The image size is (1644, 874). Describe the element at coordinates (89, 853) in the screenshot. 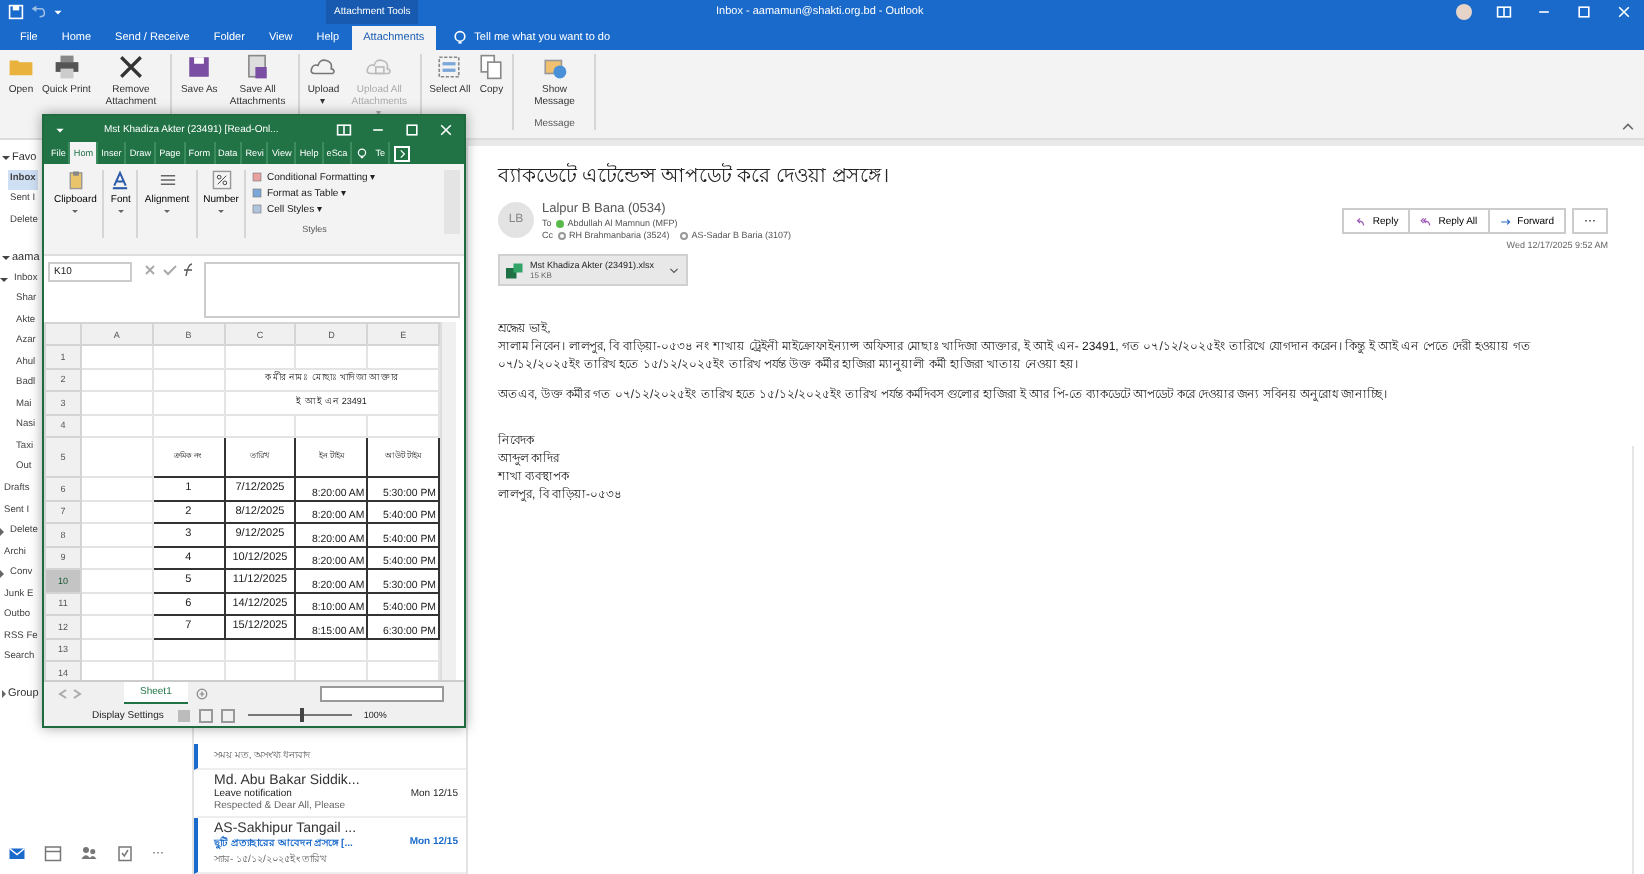

I see `people-icon` at that location.